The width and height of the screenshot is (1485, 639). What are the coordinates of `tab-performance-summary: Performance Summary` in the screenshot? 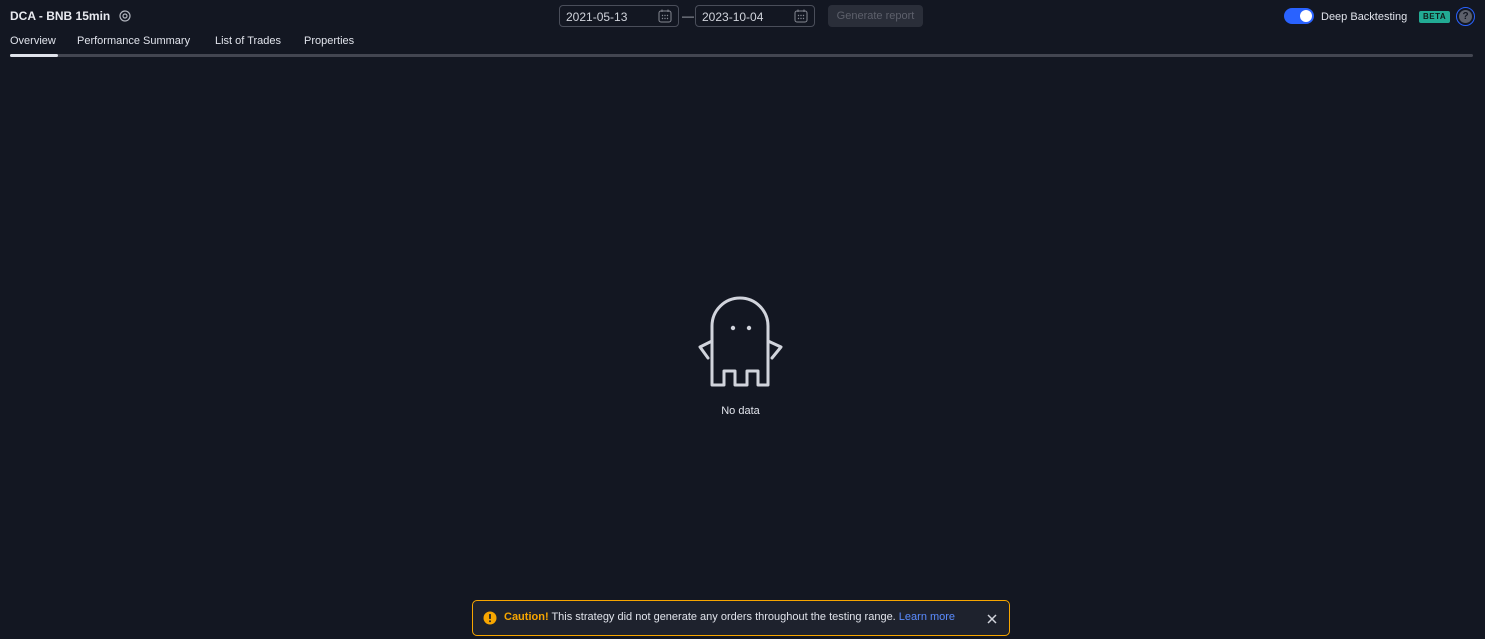 It's located at (133, 41).